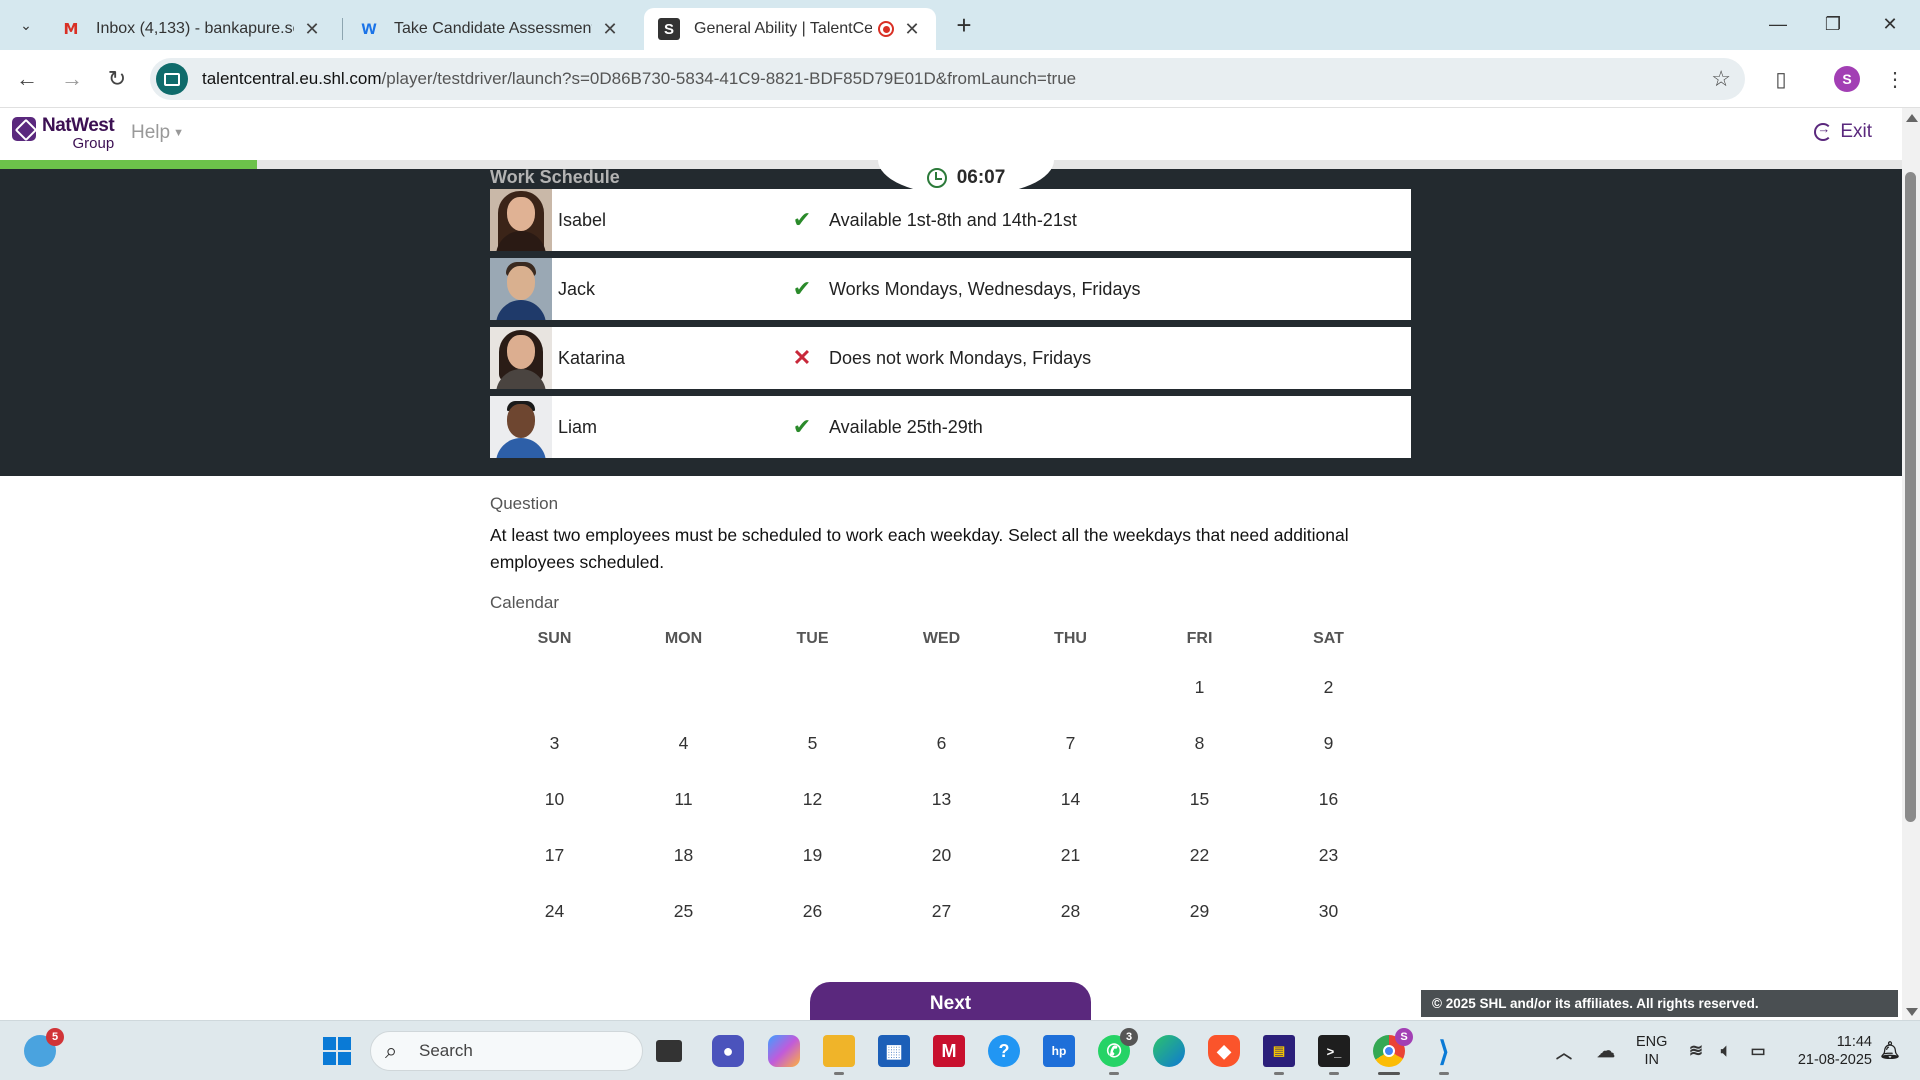 This screenshot has height=1080, width=1920. I want to click on tab-separator, so click(342, 29).